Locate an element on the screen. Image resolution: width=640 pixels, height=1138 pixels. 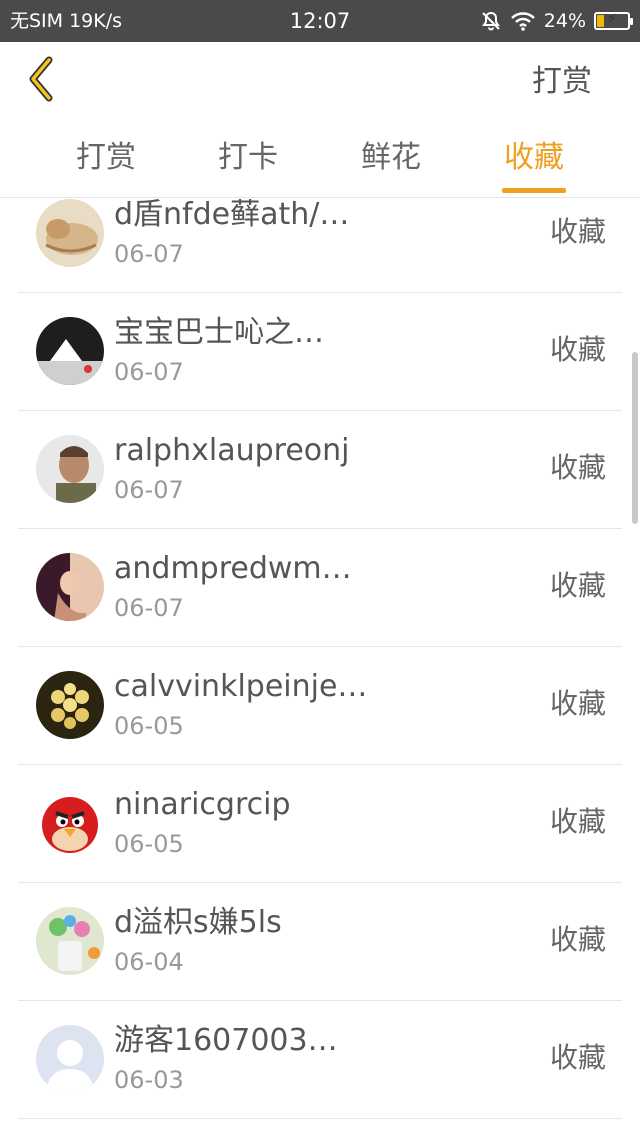
status-bar: 无SIM 19K/s 12:07 24% ⚡ is located at coordinates (320, 21).